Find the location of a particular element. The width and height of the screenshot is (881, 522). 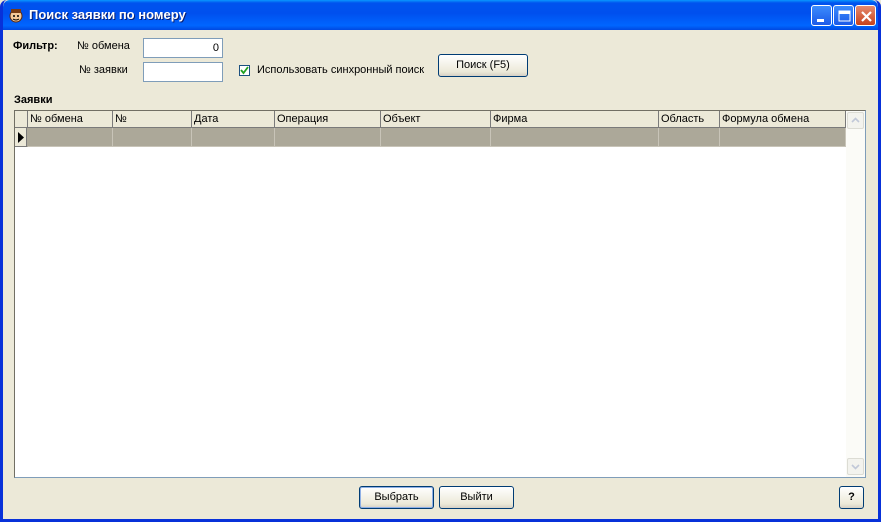

column-header-exchange-formula: Формула обмена is located at coordinates (783, 119).